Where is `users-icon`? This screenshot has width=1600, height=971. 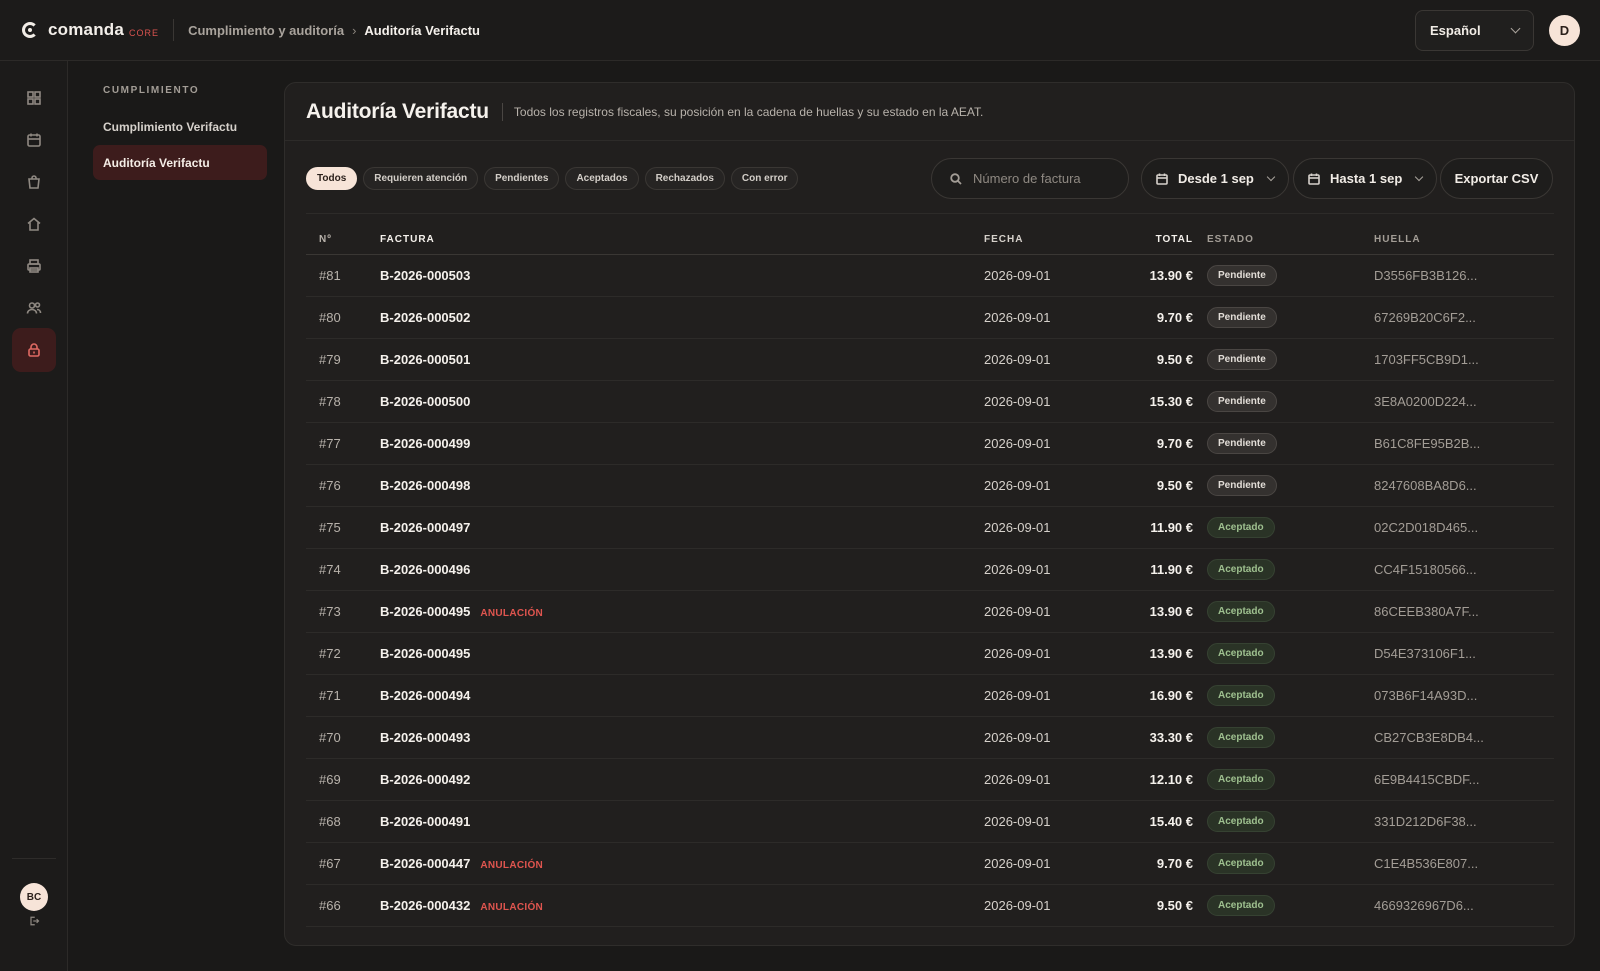
users-icon is located at coordinates (34, 308).